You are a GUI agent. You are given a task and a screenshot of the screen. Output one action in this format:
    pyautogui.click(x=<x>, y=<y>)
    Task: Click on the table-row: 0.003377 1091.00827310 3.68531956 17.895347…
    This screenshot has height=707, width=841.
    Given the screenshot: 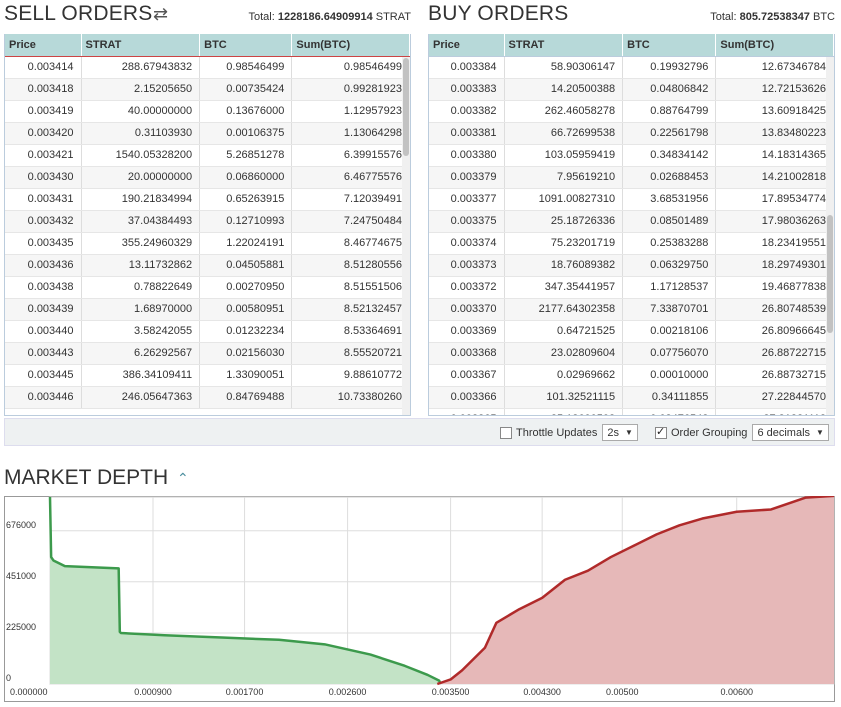 What is the action you would take?
    pyautogui.click(x=631, y=199)
    